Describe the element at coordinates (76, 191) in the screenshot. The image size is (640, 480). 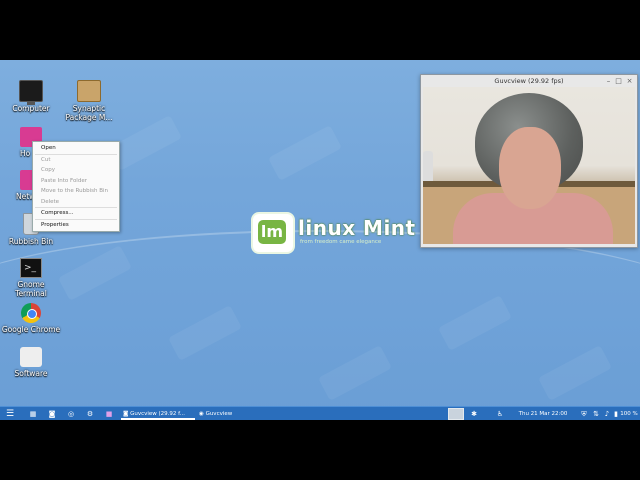
I see `menu-item-move-to-rubbish-bin: Move to the Rubbish Bin` at that location.